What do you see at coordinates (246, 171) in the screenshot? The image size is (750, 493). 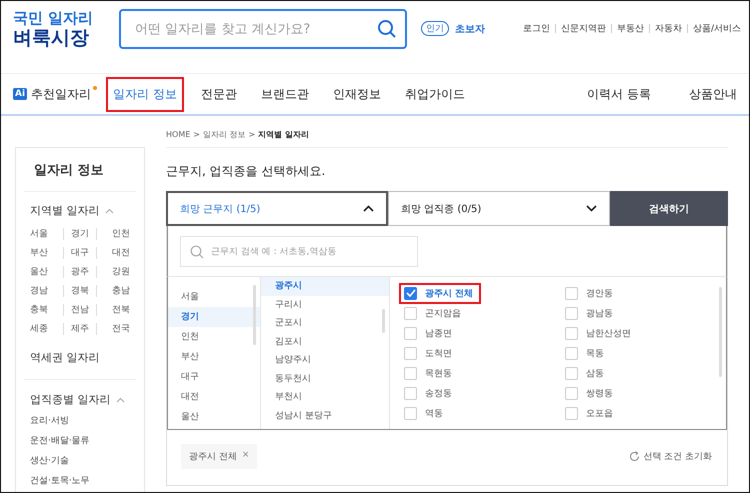 I see `section-title: 근무지, 업직종을 선택하세요.` at bounding box center [246, 171].